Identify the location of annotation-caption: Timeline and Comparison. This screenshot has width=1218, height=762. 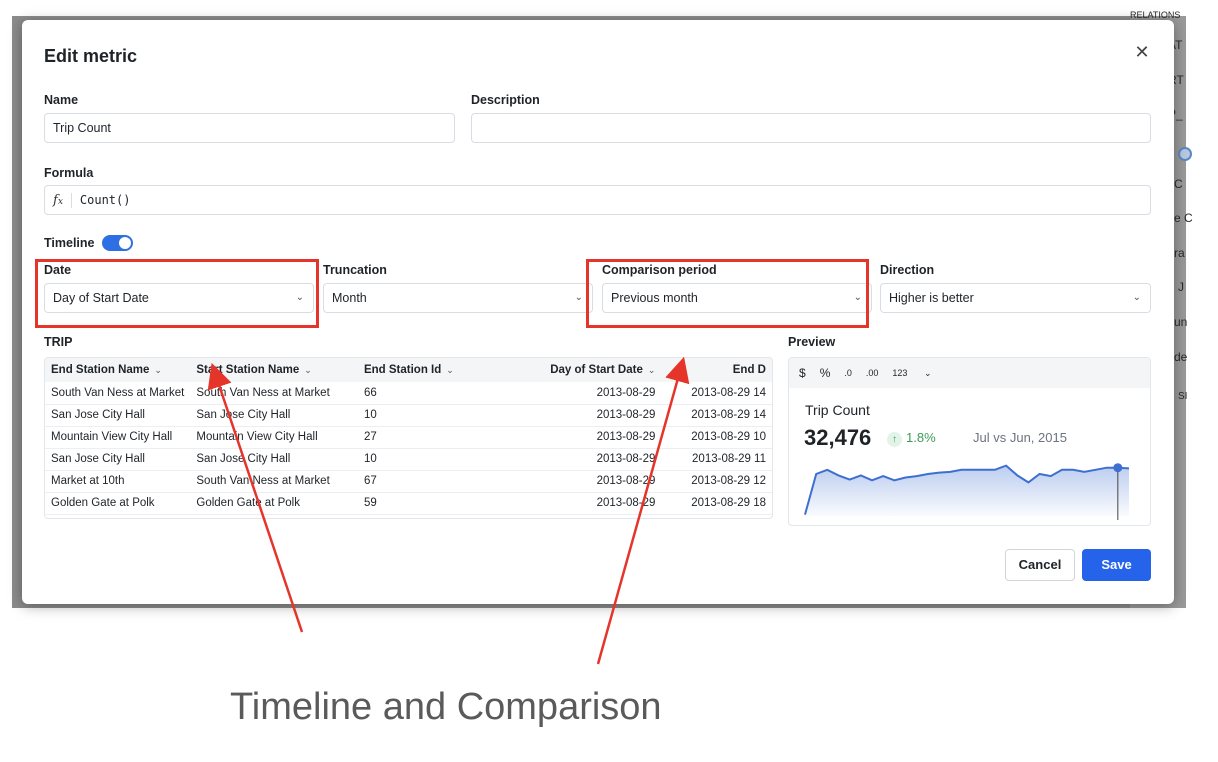
(446, 707).